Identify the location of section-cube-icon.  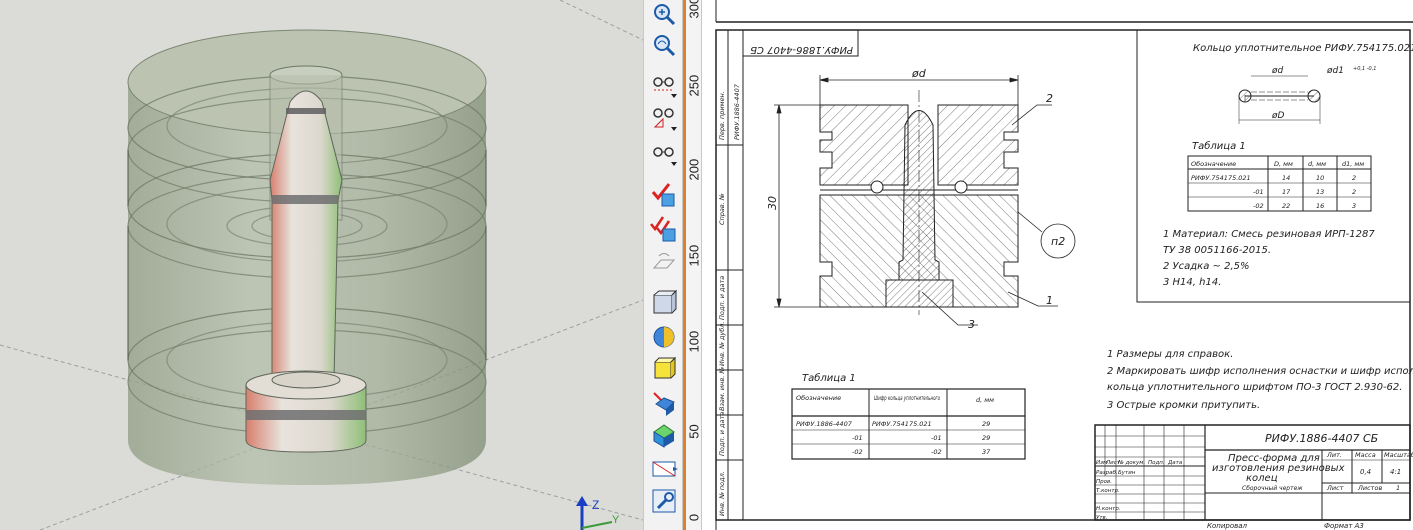
(664, 404).